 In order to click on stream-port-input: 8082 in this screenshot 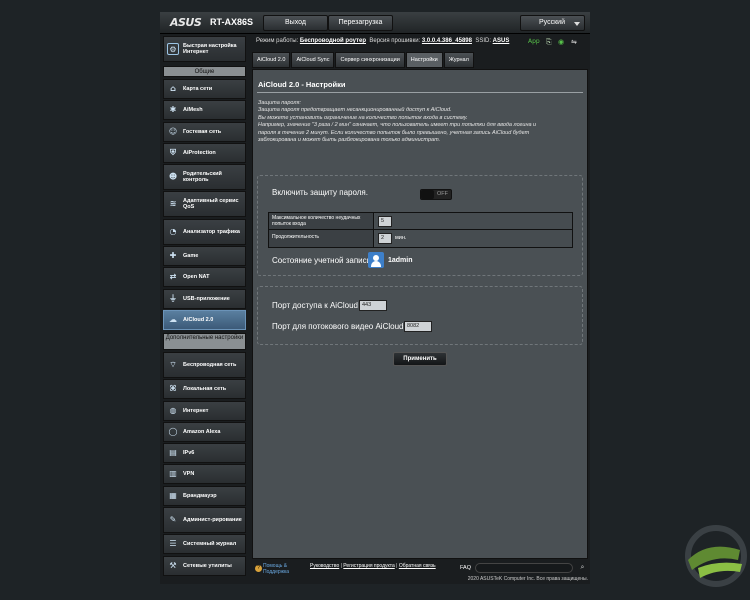, I will do `click(418, 326)`.